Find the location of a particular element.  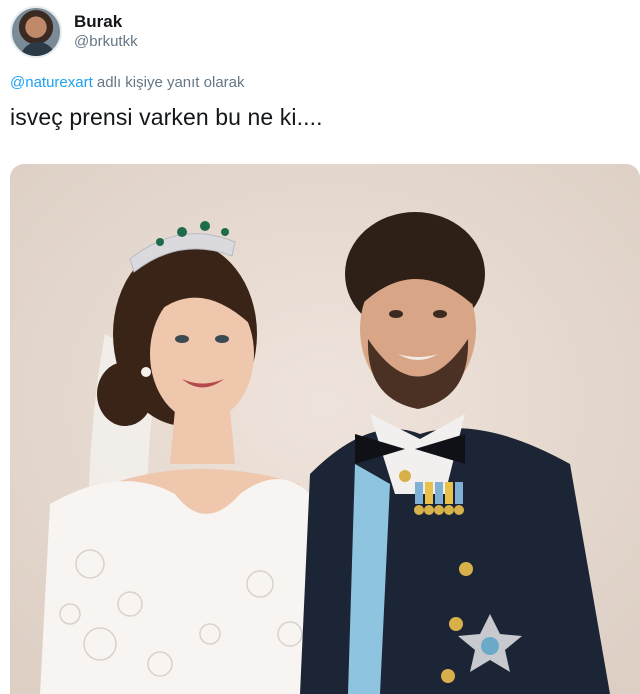

user-handle: @brkutkk is located at coordinates (106, 42).